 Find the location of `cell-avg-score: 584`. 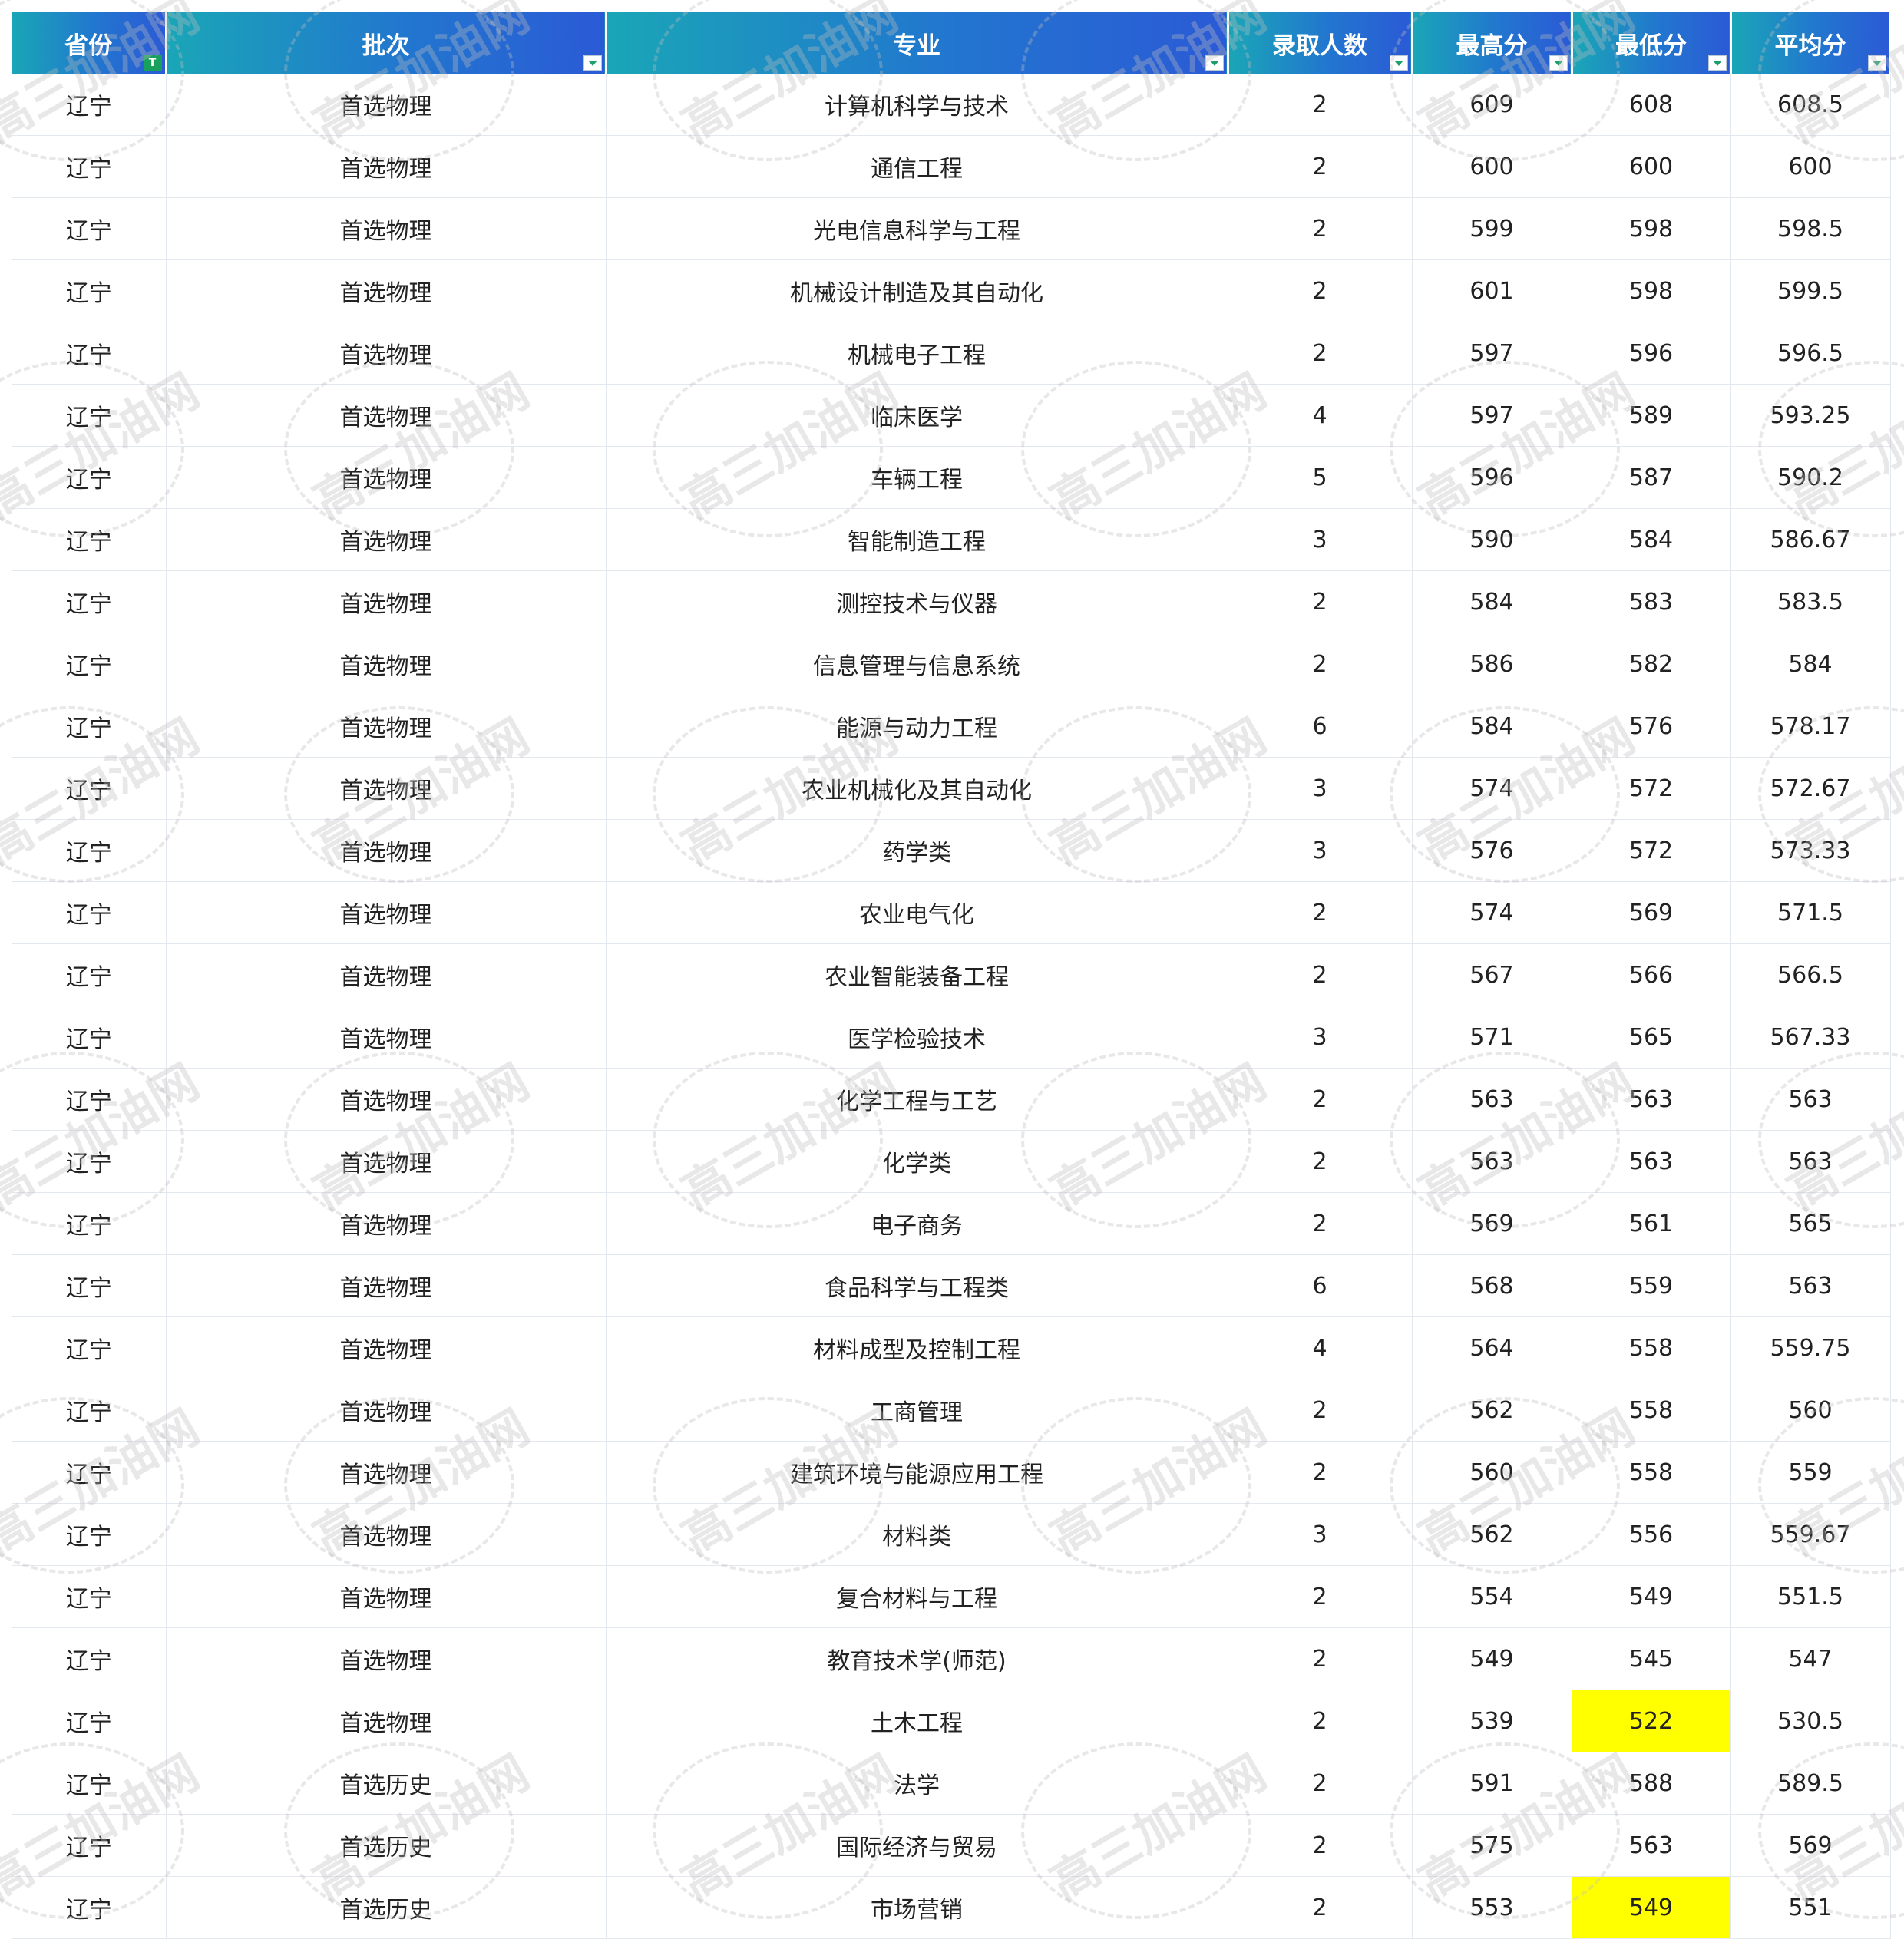

cell-avg-score: 584 is located at coordinates (1810, 664).